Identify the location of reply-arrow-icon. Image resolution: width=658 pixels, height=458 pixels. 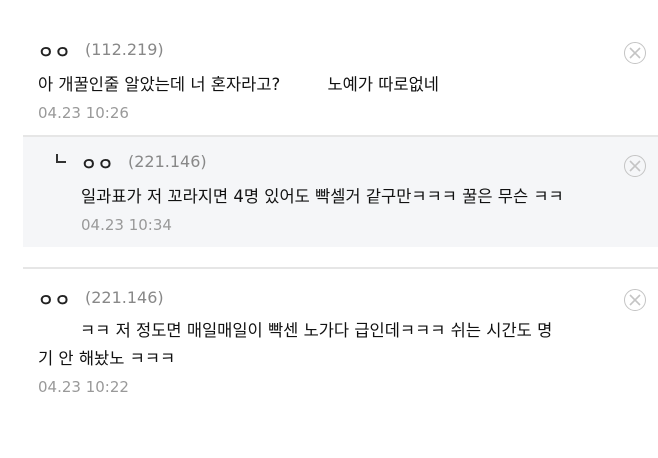
(61, 158).